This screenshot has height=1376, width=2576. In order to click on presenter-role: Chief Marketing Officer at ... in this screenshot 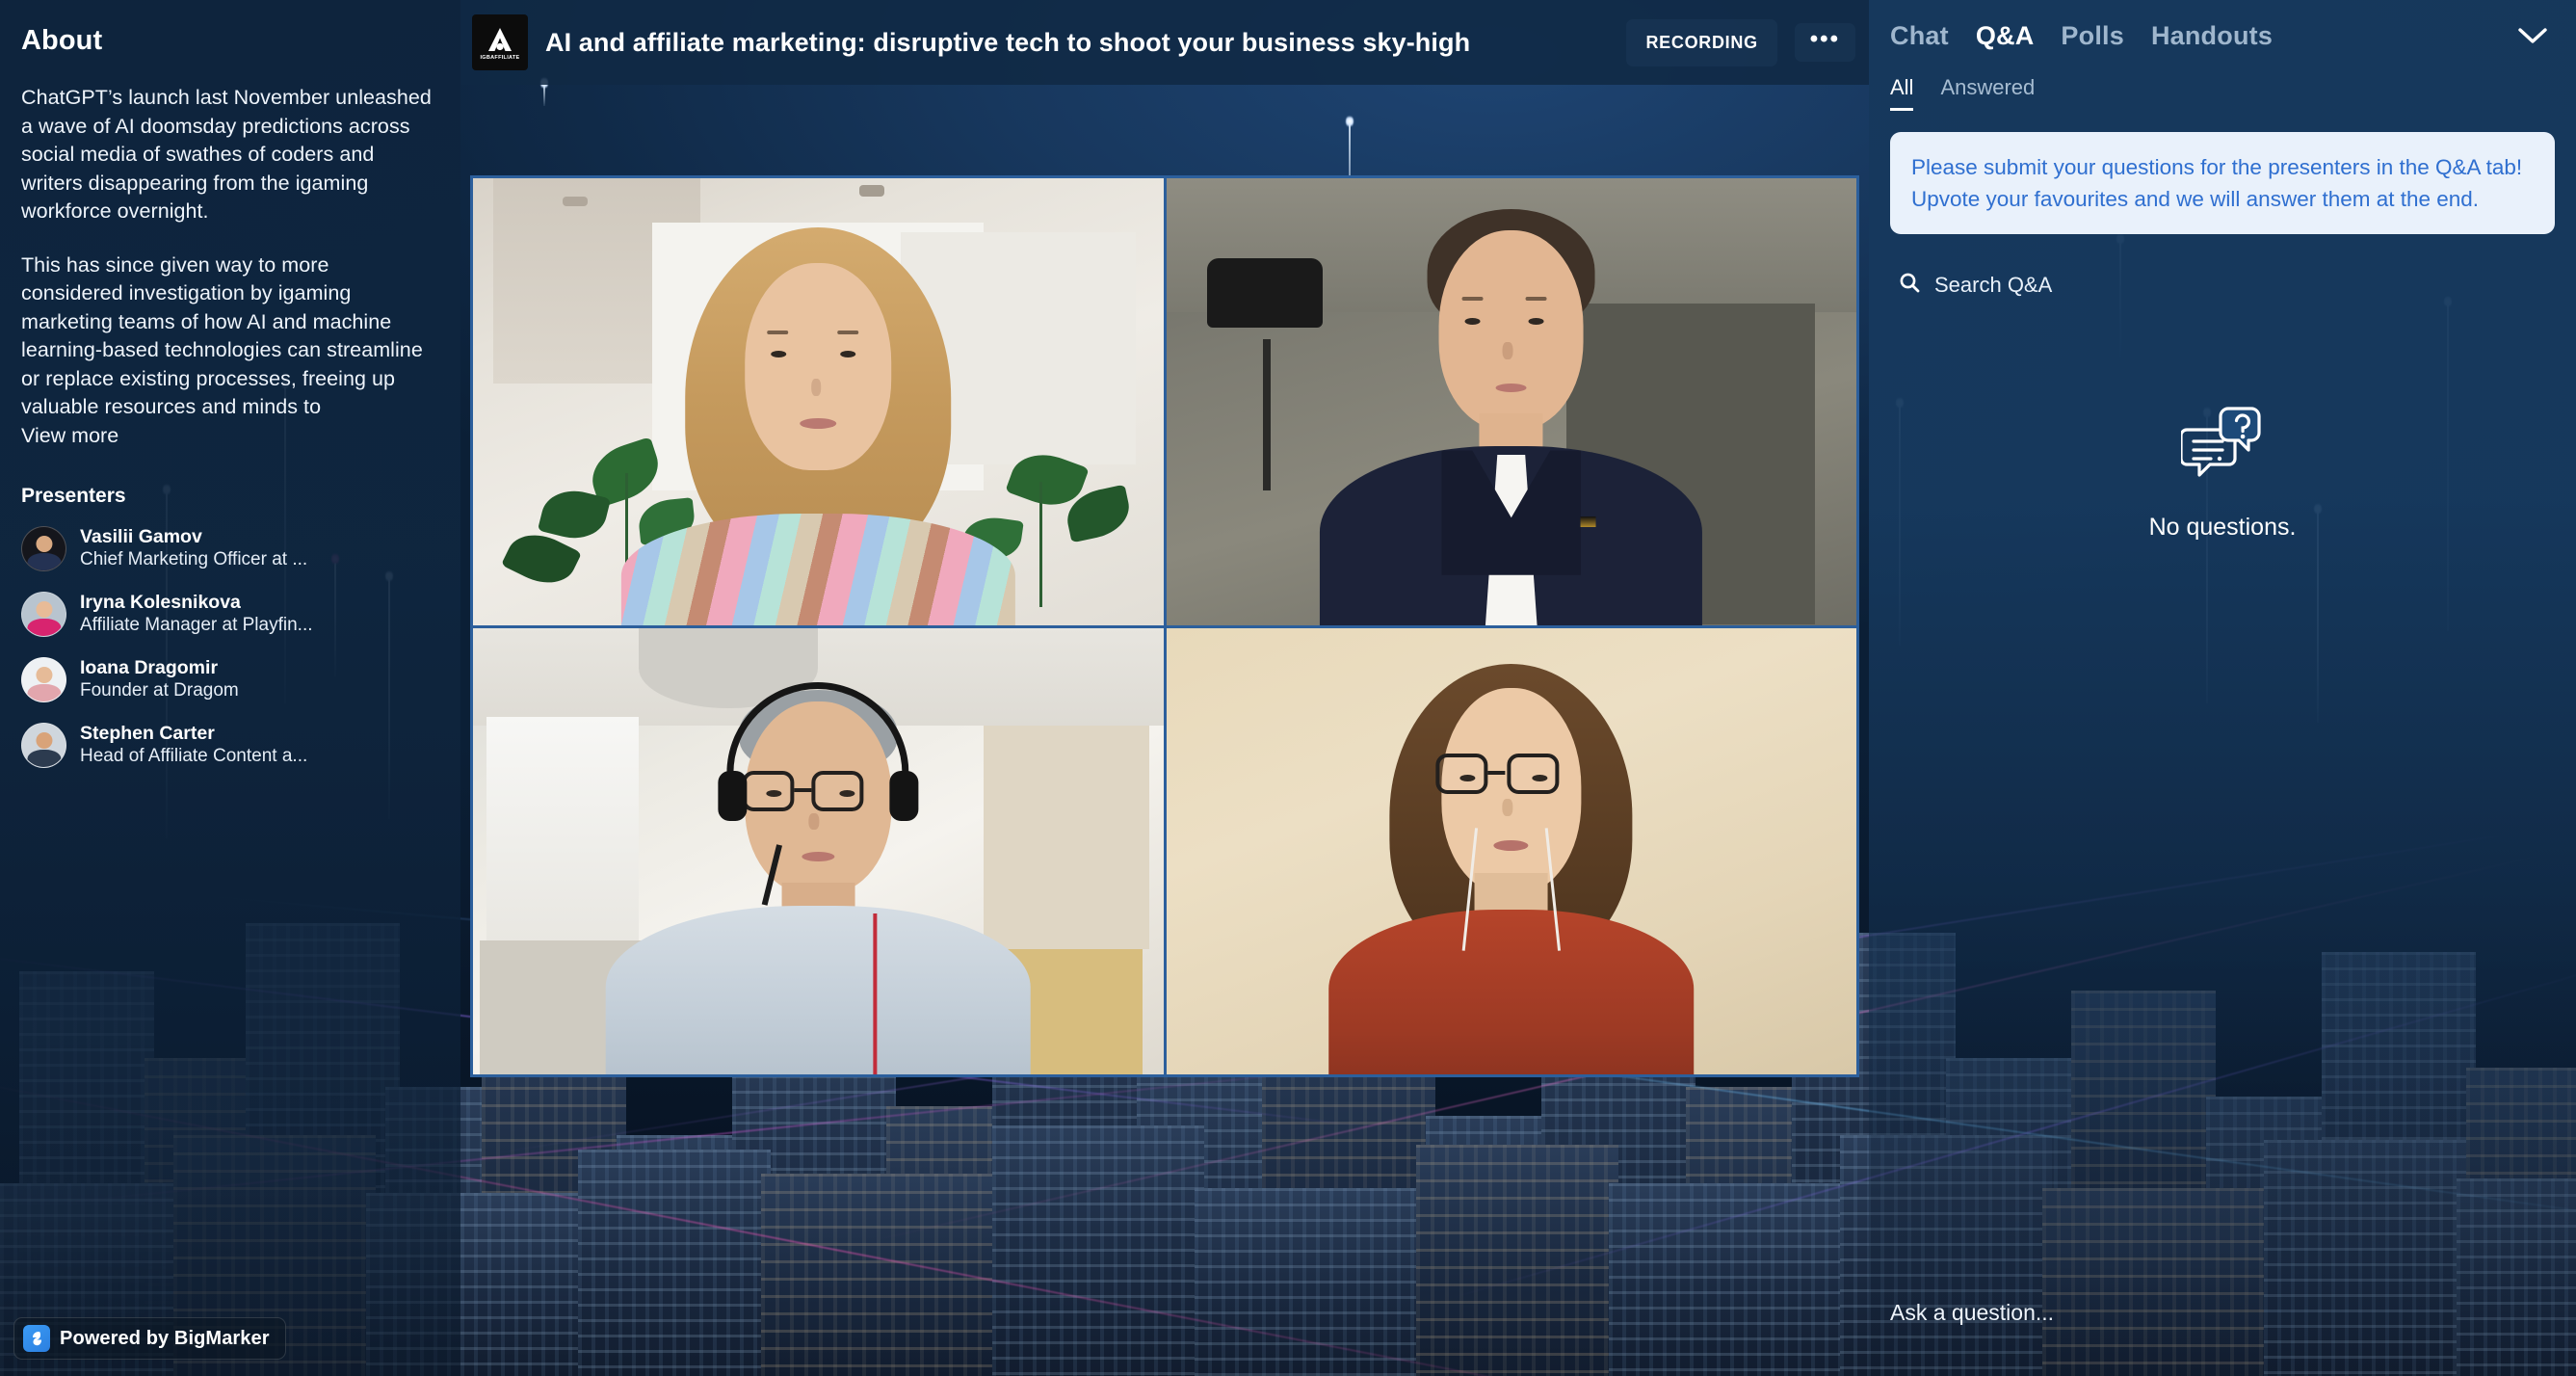, I will do `click(194, 559)`.